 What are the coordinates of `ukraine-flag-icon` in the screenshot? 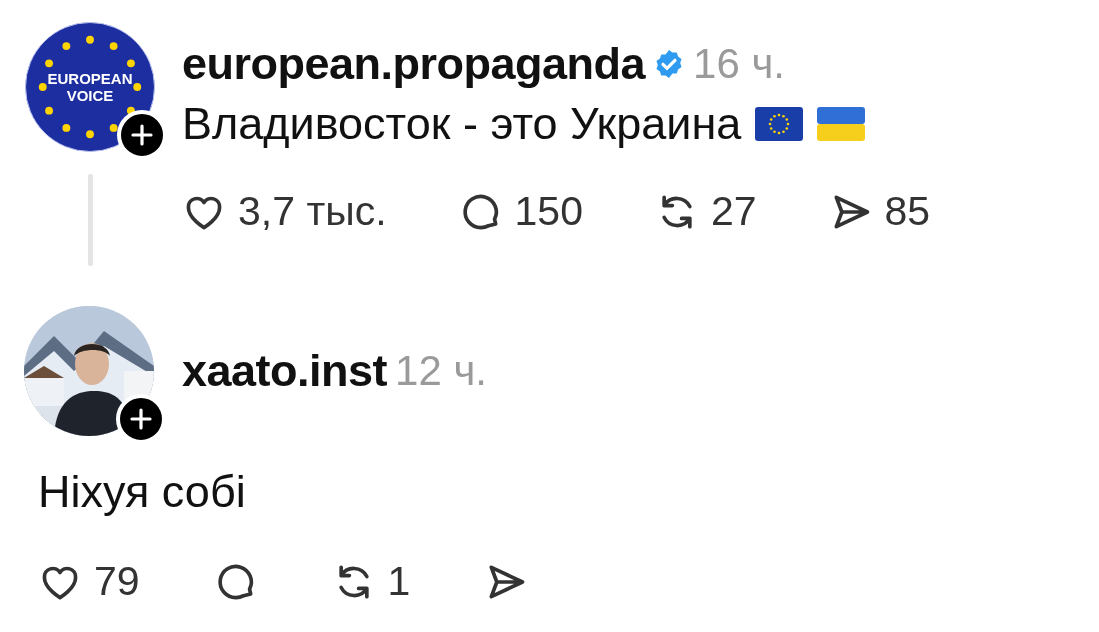 It's located at (841, 124).